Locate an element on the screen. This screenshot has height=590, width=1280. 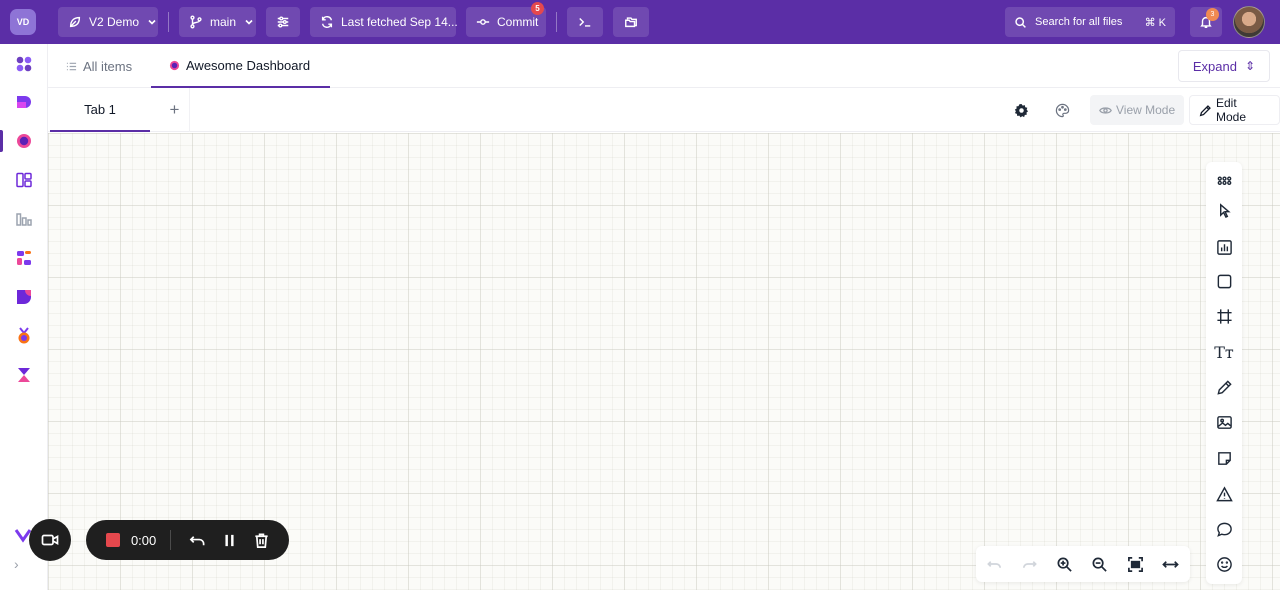
tool-text: Tт is located at coordinates (1224, 352).